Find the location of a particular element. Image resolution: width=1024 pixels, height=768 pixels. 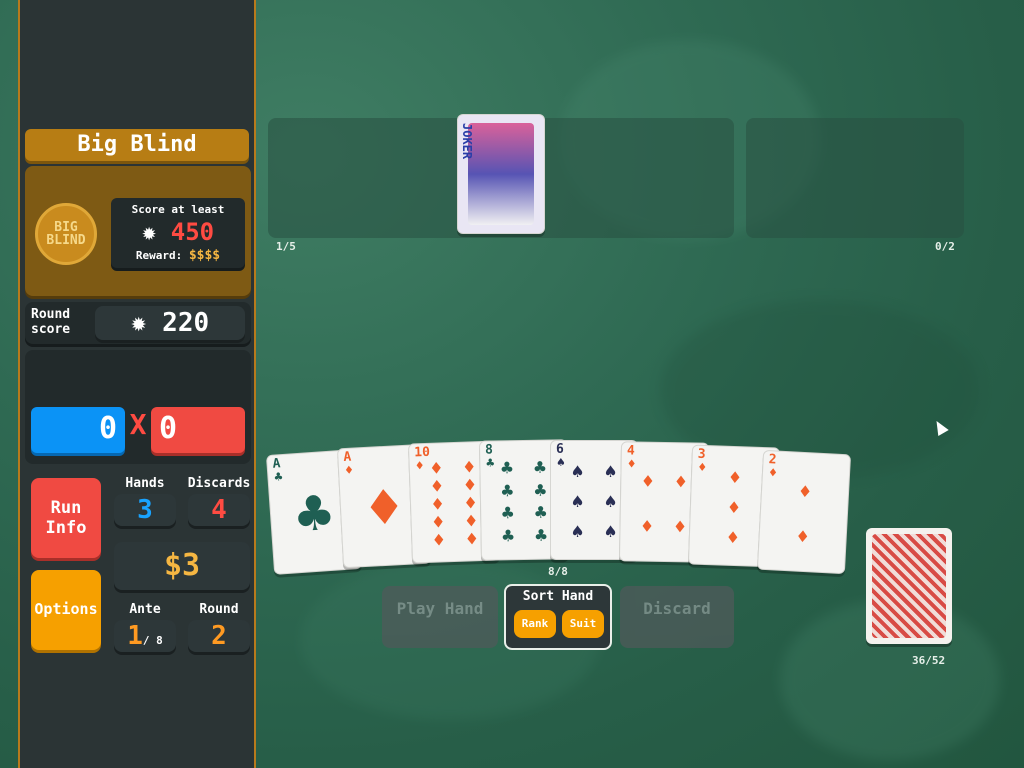

chips-value: 0 is located at coordinates (107, 428).